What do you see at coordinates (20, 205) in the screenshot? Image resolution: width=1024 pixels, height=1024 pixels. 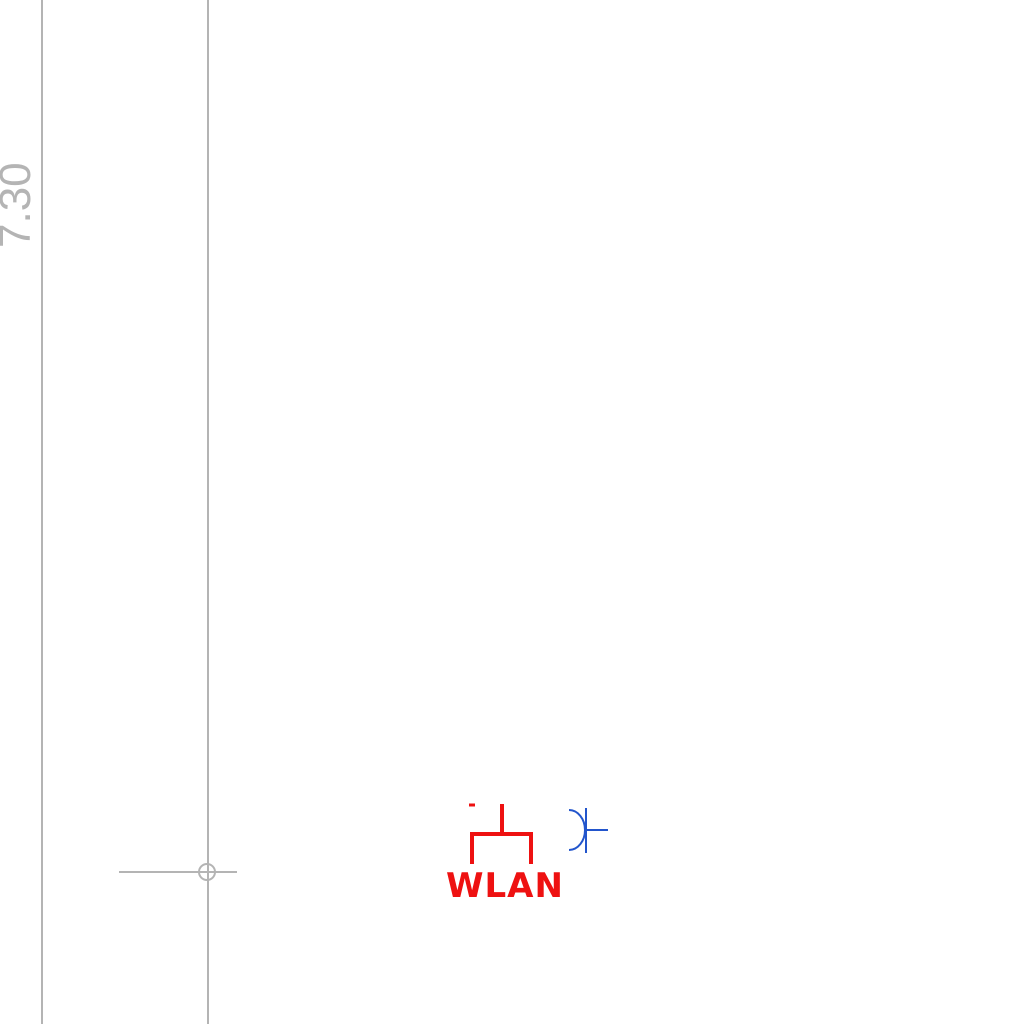 I see `dimension-label: 7.30` at bounding box center [20, 205].